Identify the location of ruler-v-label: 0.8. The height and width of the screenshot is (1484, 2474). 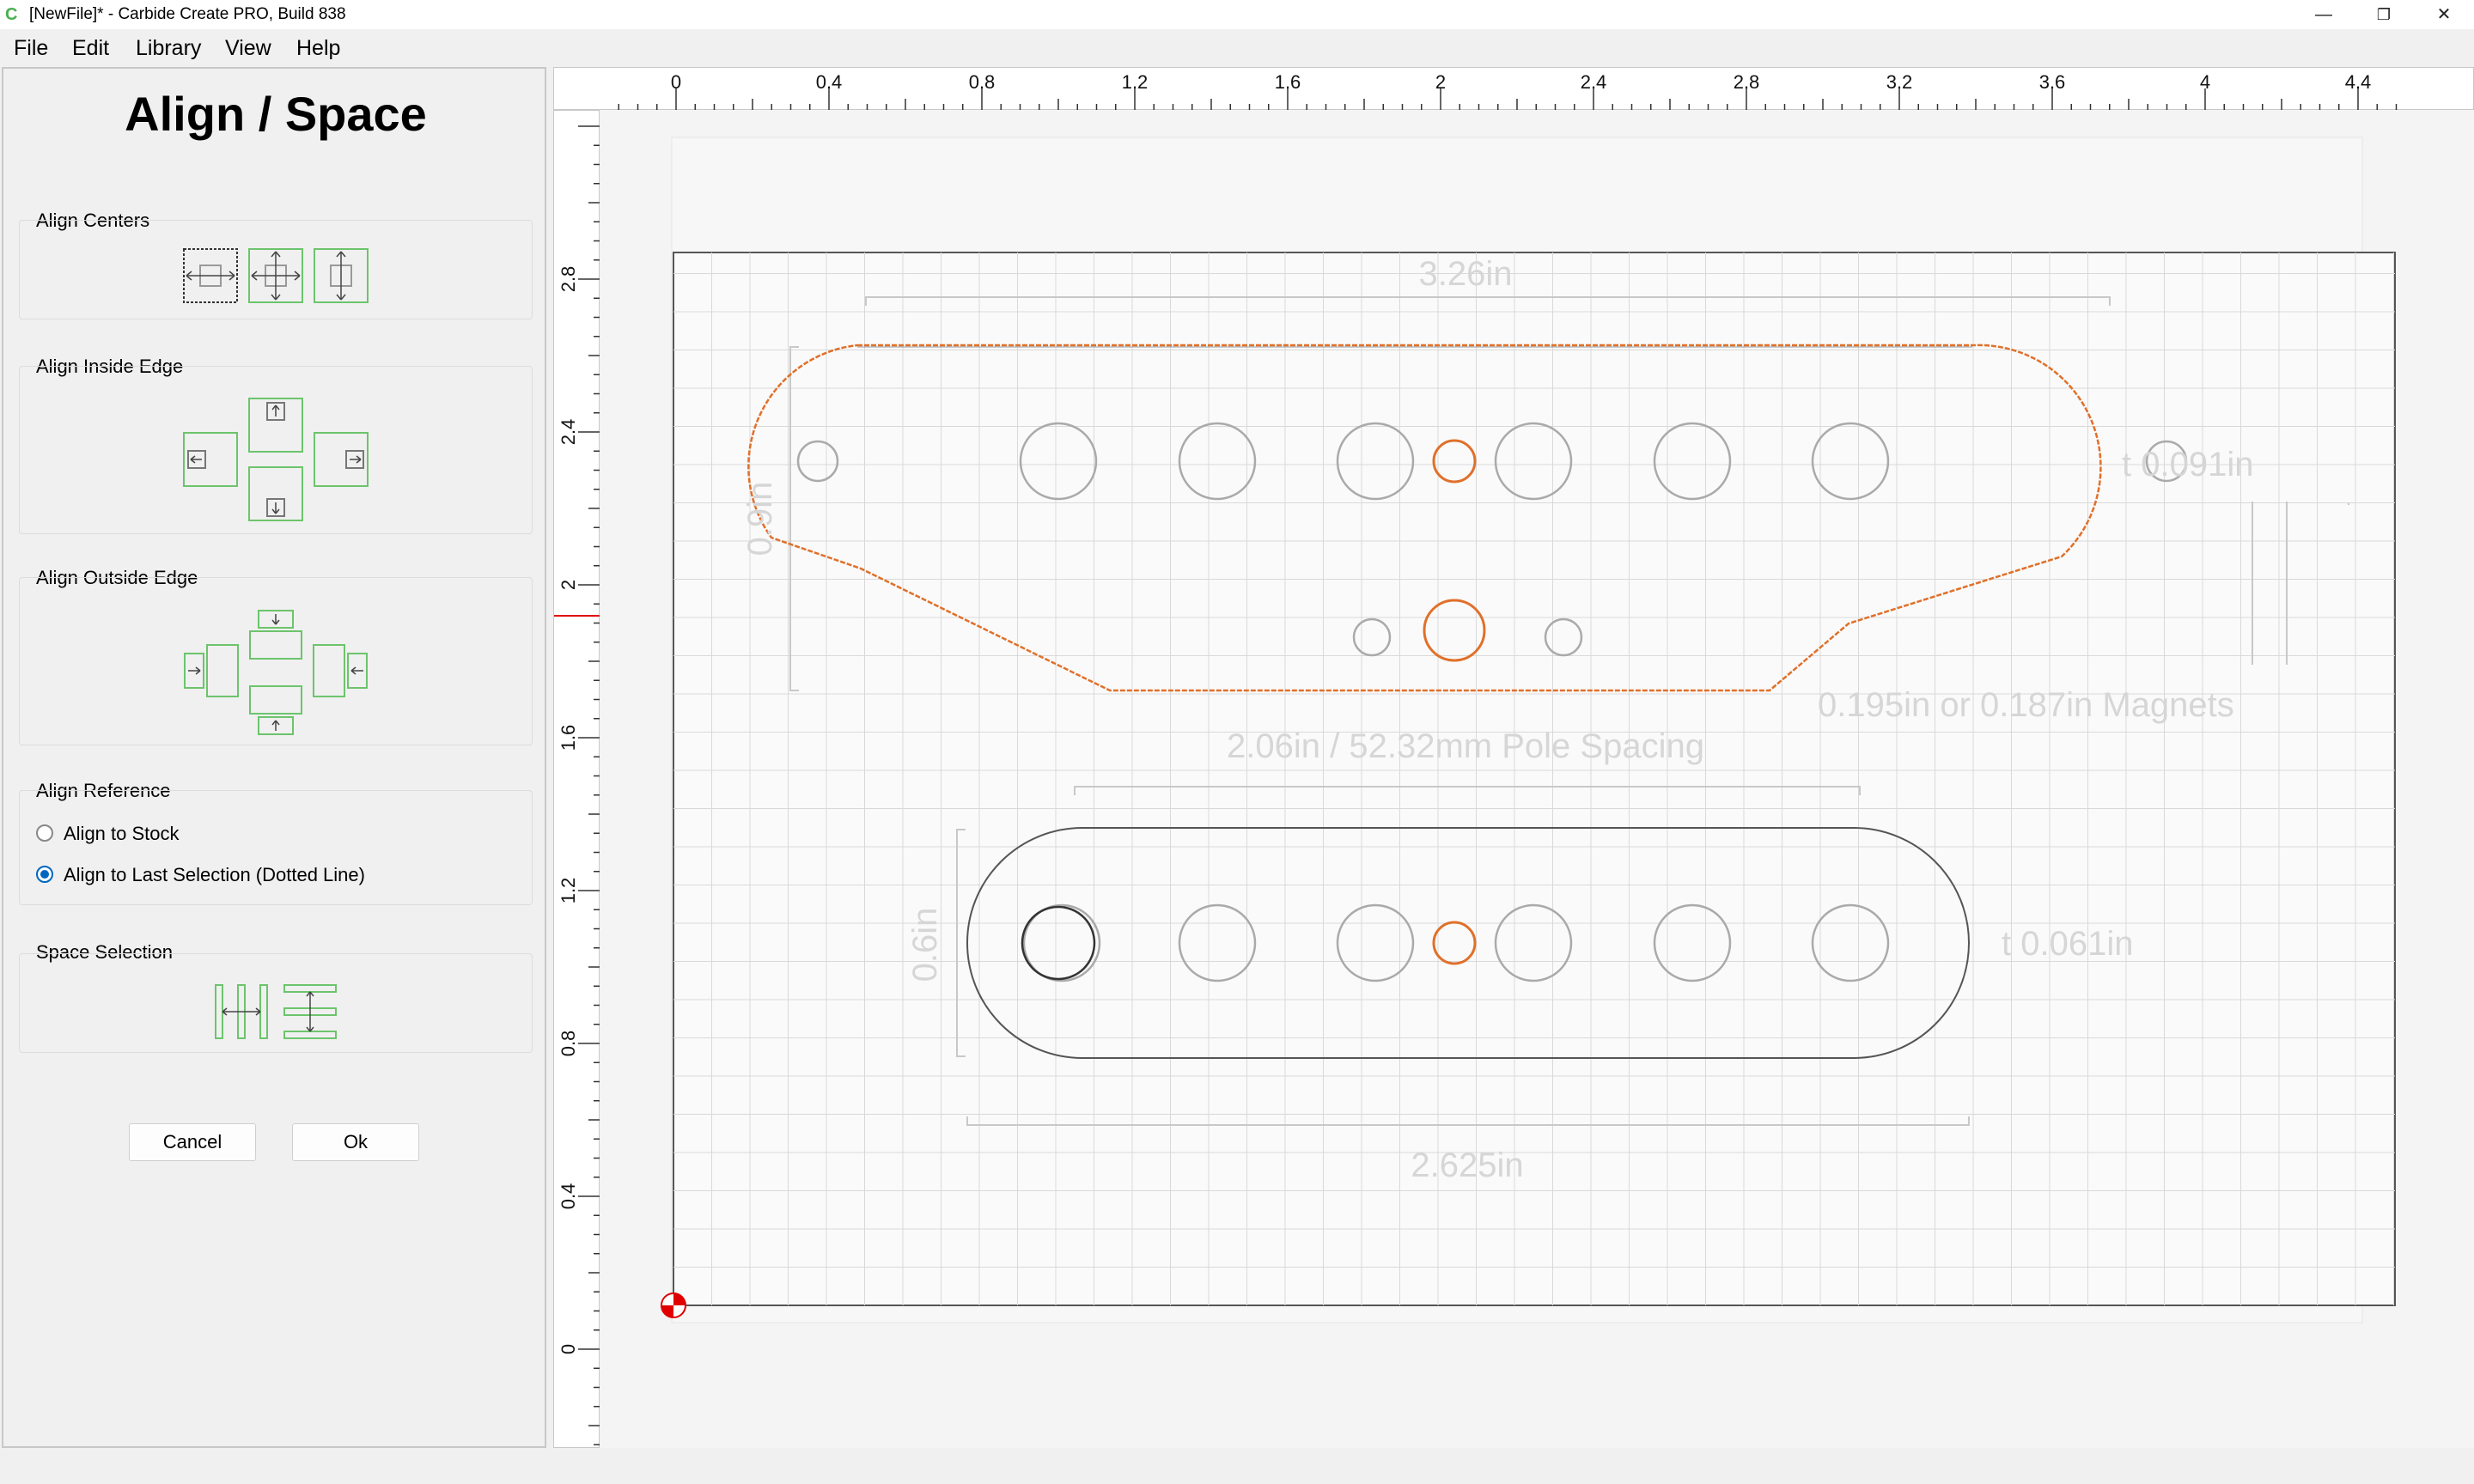
(568, 1044).